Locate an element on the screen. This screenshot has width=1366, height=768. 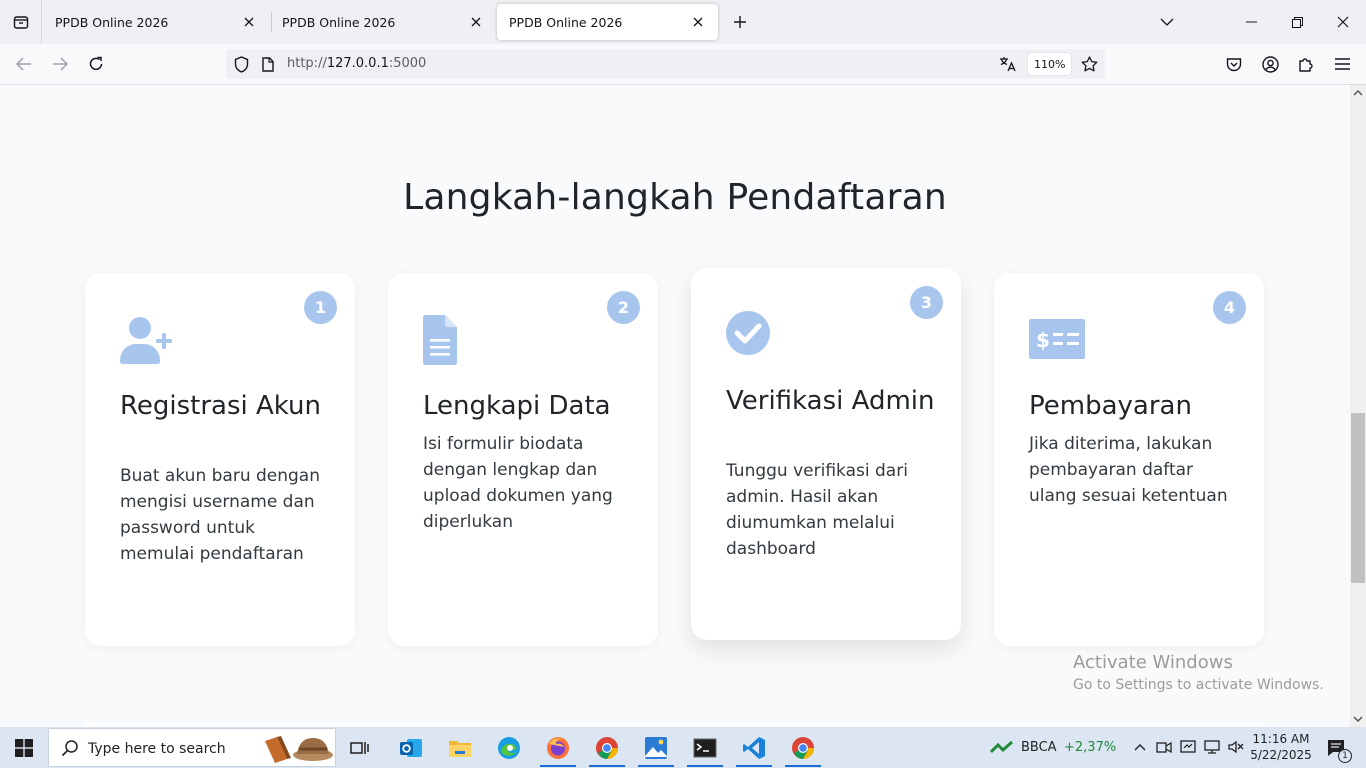
url-host: 127.0.0.1 is located at coordinates (357, 63).